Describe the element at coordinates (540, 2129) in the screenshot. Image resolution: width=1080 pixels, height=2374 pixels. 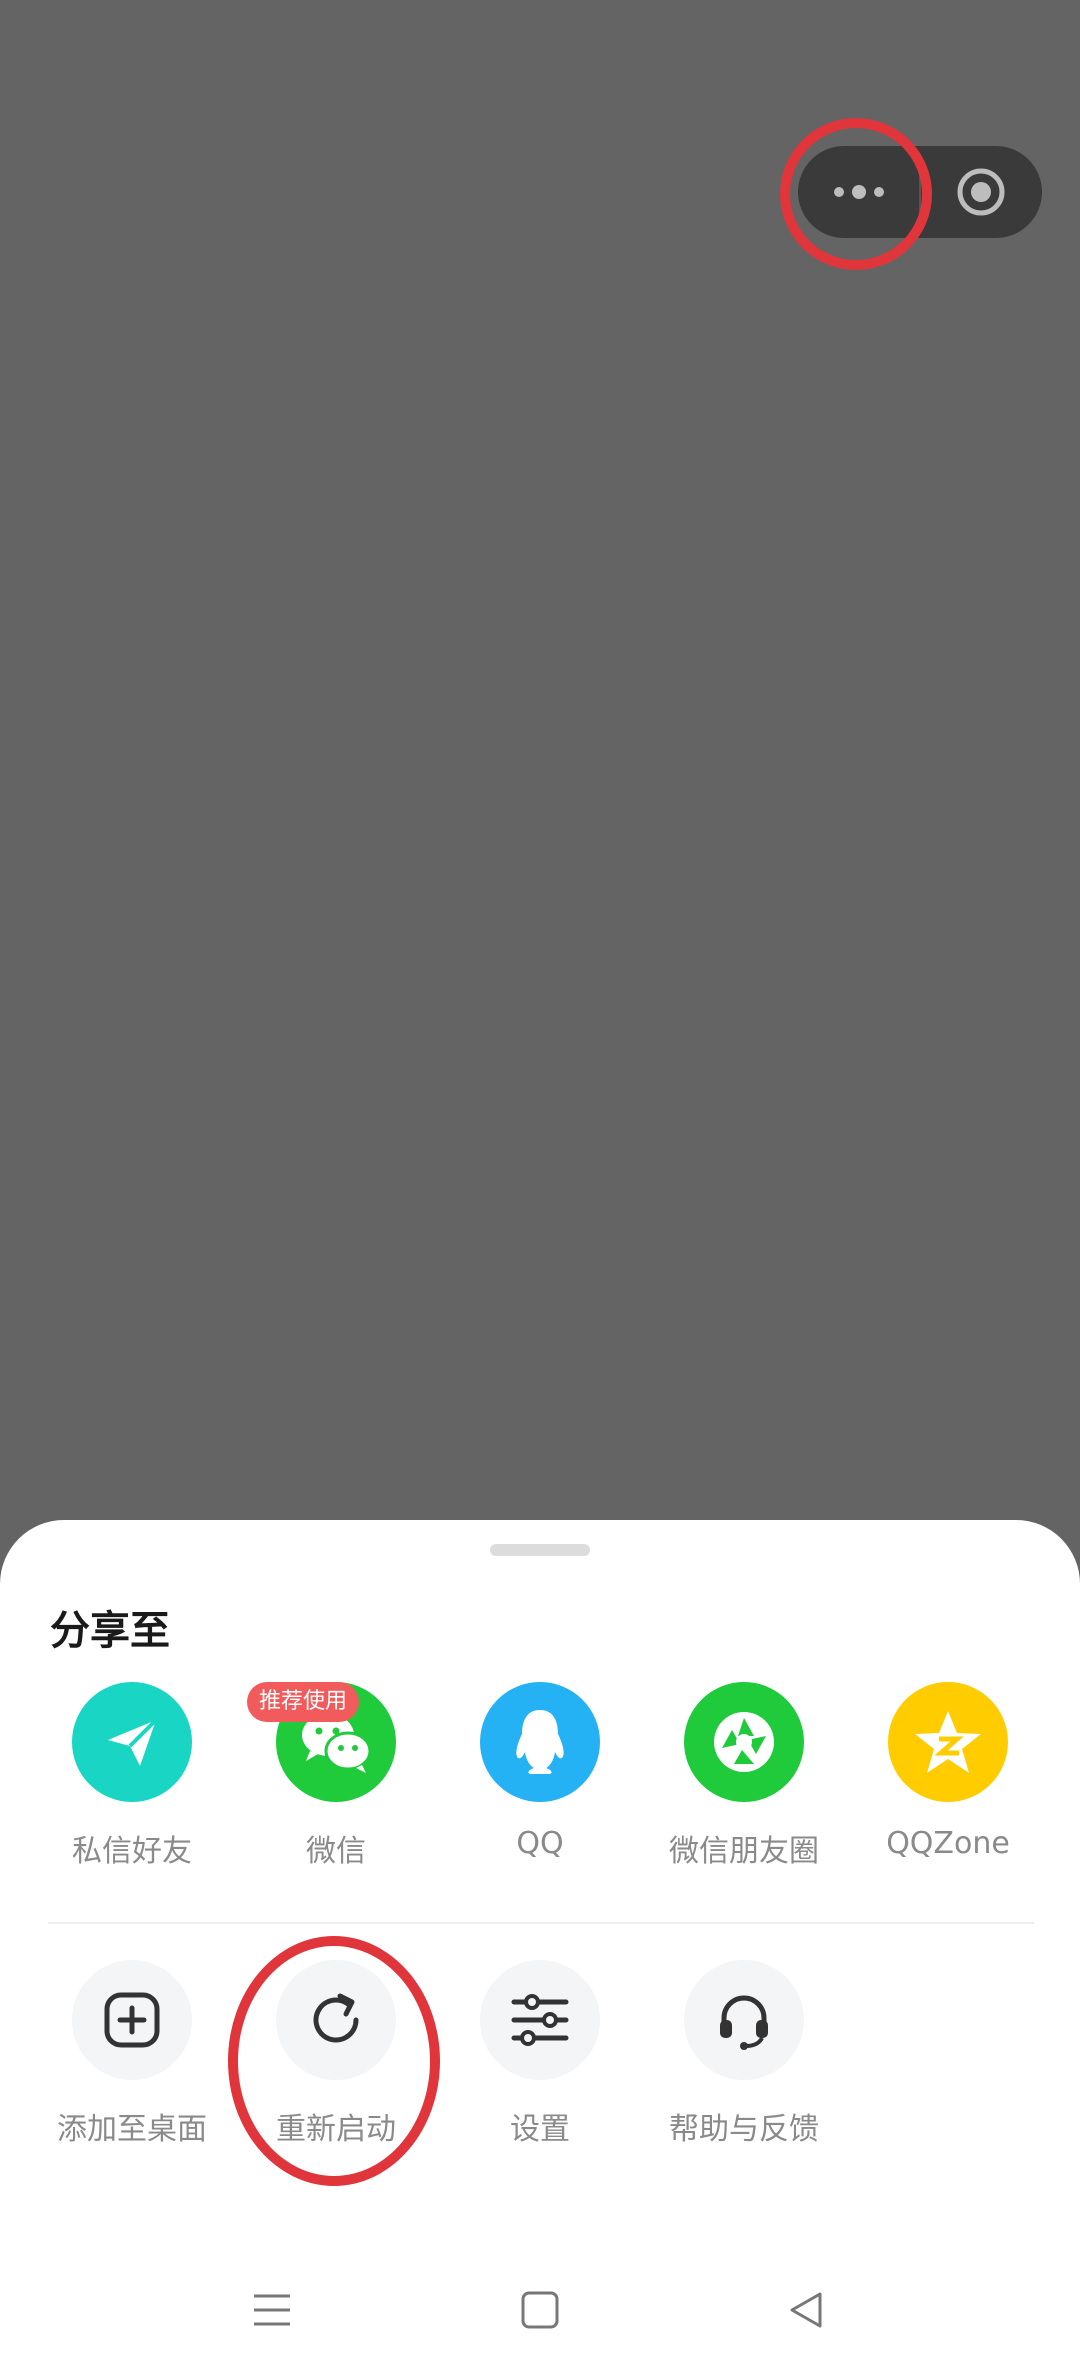
I see `action-label: 设置` at that location.